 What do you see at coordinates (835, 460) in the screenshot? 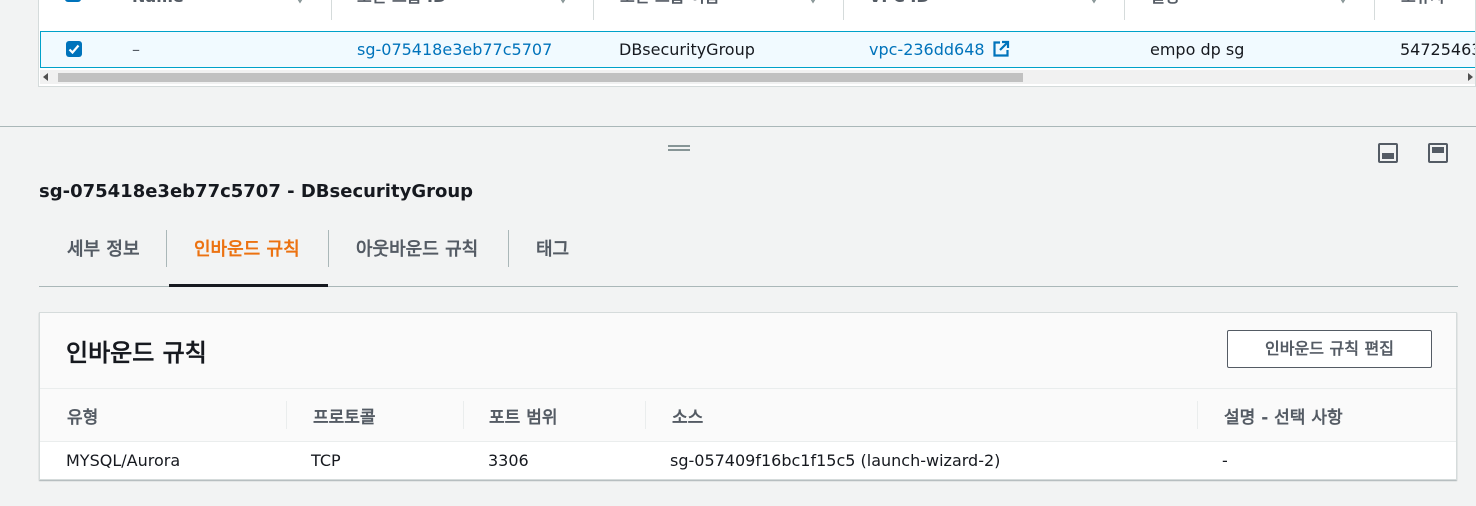
I see `cell-source: sg-057409f16bc1f15c5 (launch-wizard-2)` at bounding box center [835, 460].